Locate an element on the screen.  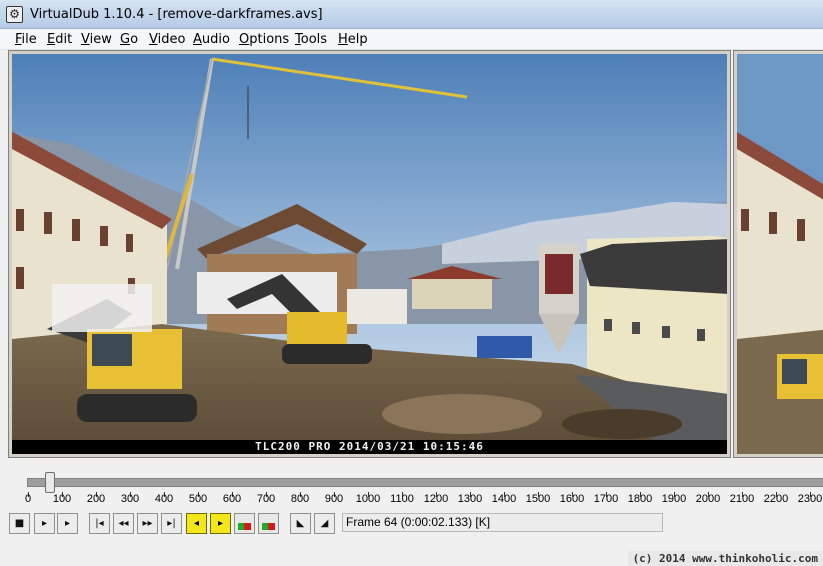
timeline-track is located at coordinates (425, 482).